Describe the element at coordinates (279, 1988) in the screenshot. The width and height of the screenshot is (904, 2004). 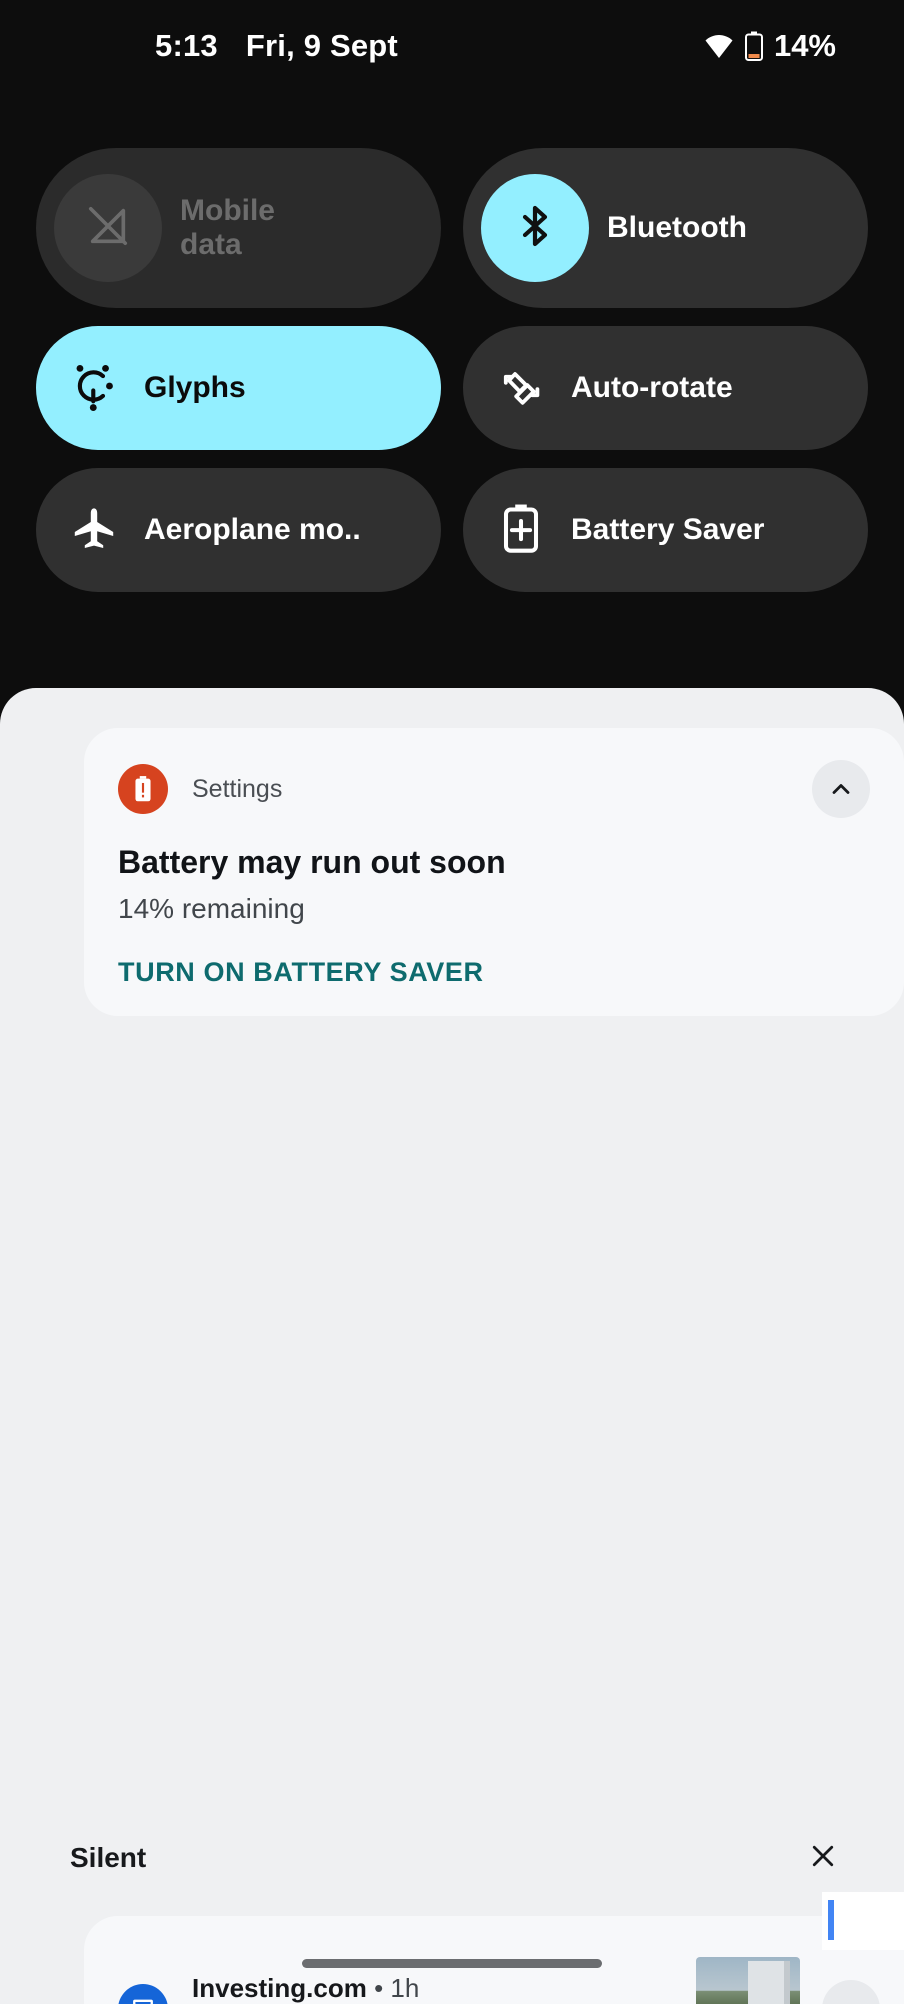
I see `investing-app-name: Investing.com` at that location.